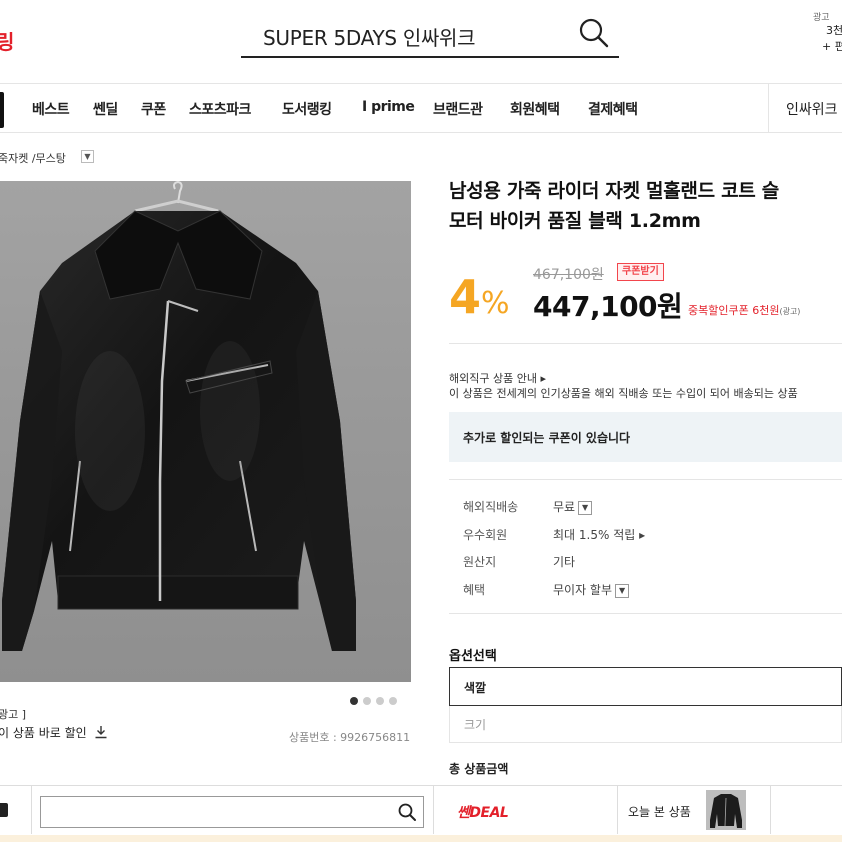 Image resolution: width=842 pixels, height=842 pixels. What do you see at coordinates (645, 686) in the screenshot?
I see `color-option-select: 색깔` at bounding box center [645, 686].